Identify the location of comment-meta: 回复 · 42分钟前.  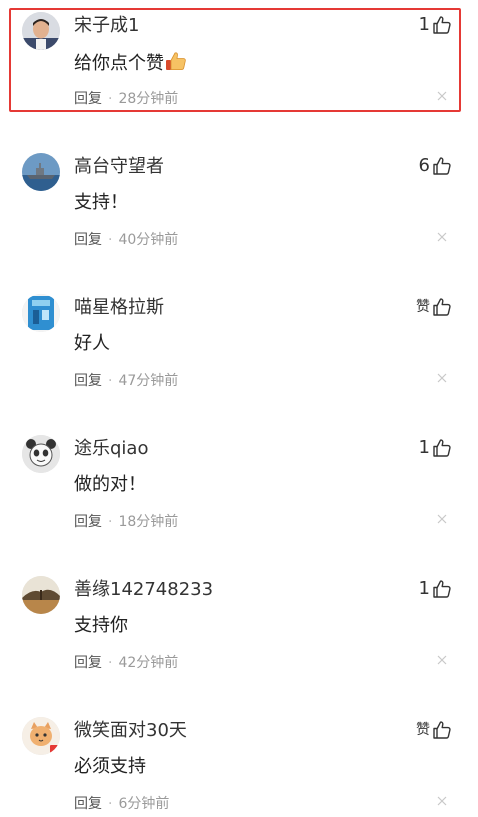
(126, 663).